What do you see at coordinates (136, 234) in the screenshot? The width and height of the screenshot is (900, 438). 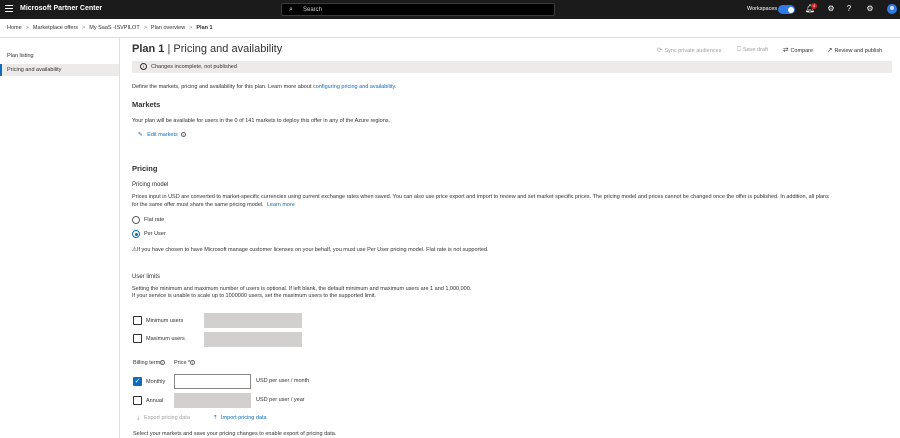 I see `per-user-radio` at bounding box center [136, 234].